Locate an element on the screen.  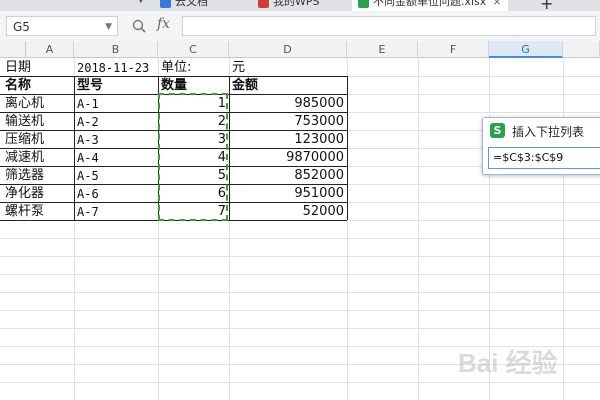
cell-date-value: 2018-11-23 is located at coordinates (116, 68).